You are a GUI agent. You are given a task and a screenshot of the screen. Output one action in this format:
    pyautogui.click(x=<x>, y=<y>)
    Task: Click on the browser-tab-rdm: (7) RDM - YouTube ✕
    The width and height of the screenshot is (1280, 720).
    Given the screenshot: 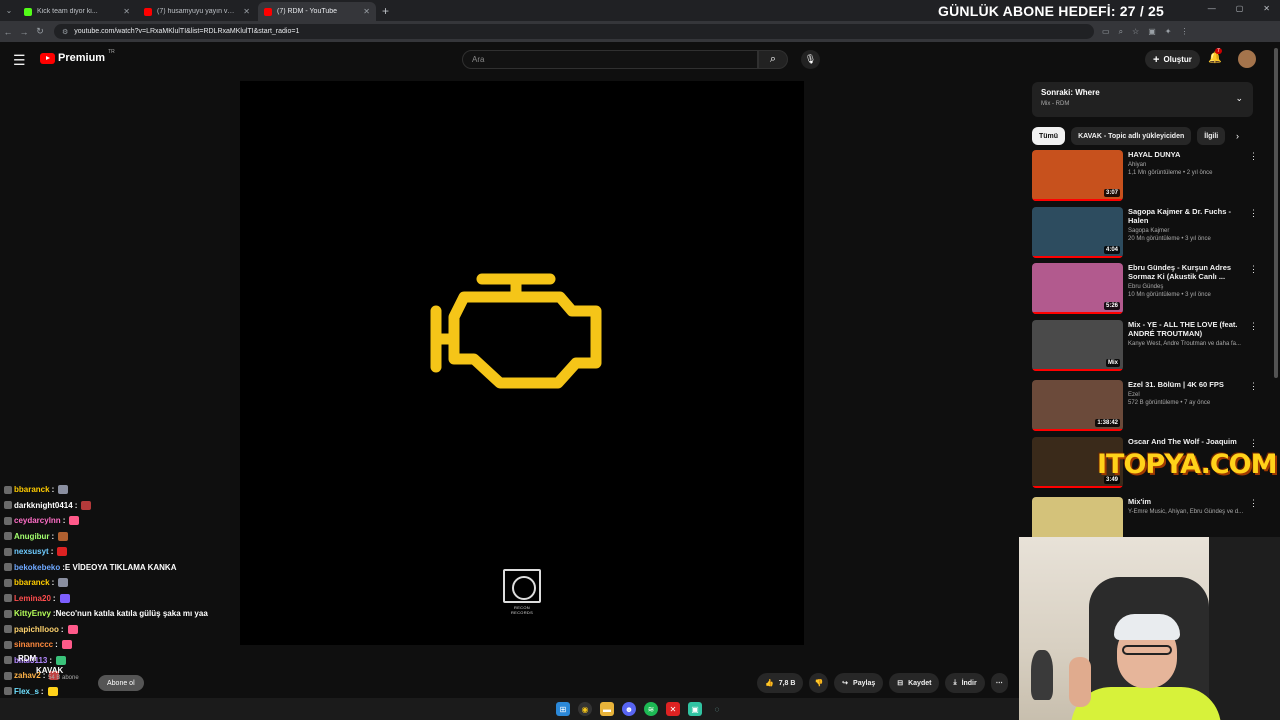 What is the action you would take?
    pyautogui.click(x=317, y=11)
    